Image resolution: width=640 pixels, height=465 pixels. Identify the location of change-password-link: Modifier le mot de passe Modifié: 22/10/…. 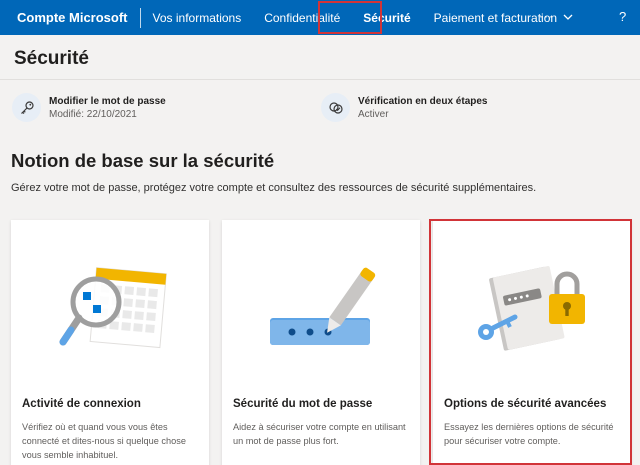
(89, 107).